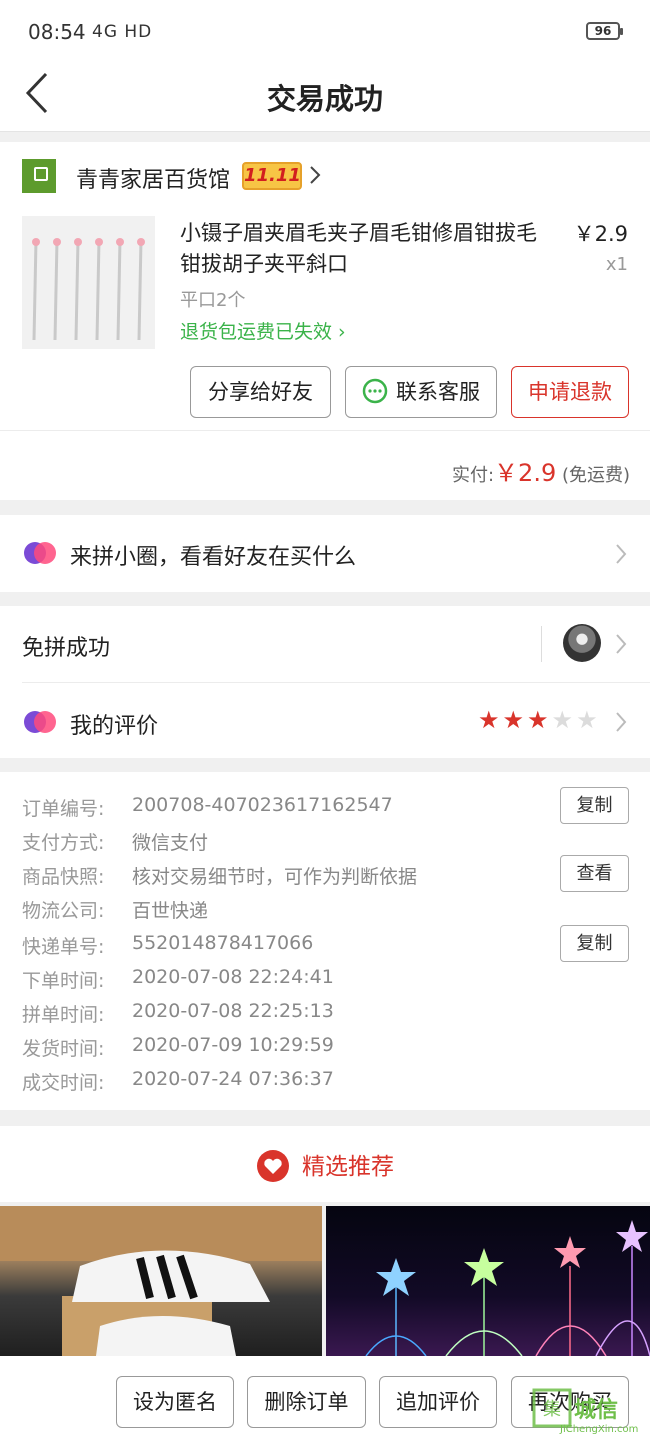 This screenshot has width=650, height=1444. I want to click on friend-circle-row: 来拼小圈，看看好友在买什么, so click(325, 553).